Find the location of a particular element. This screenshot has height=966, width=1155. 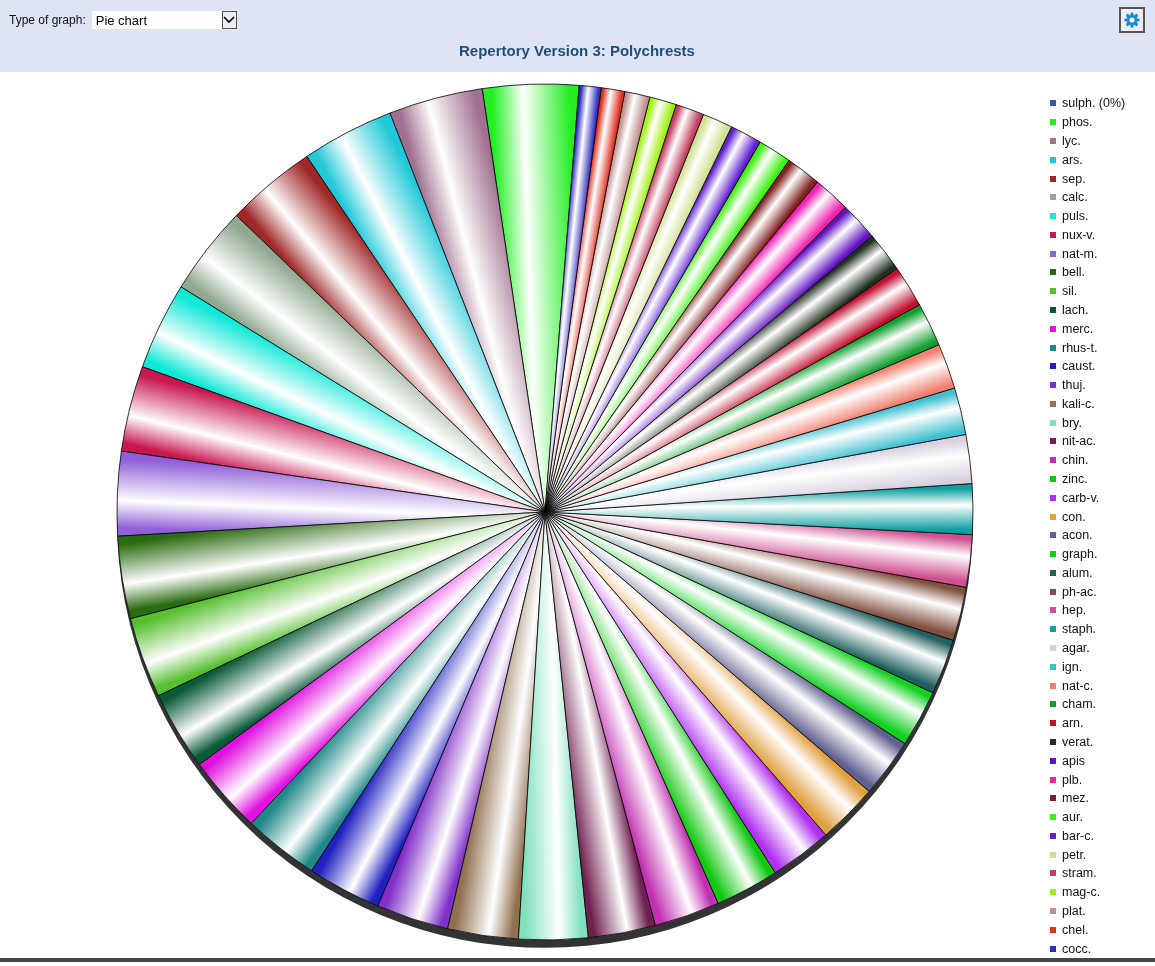

legend-label: rhus-t. is located at coordinates (1080, 347).